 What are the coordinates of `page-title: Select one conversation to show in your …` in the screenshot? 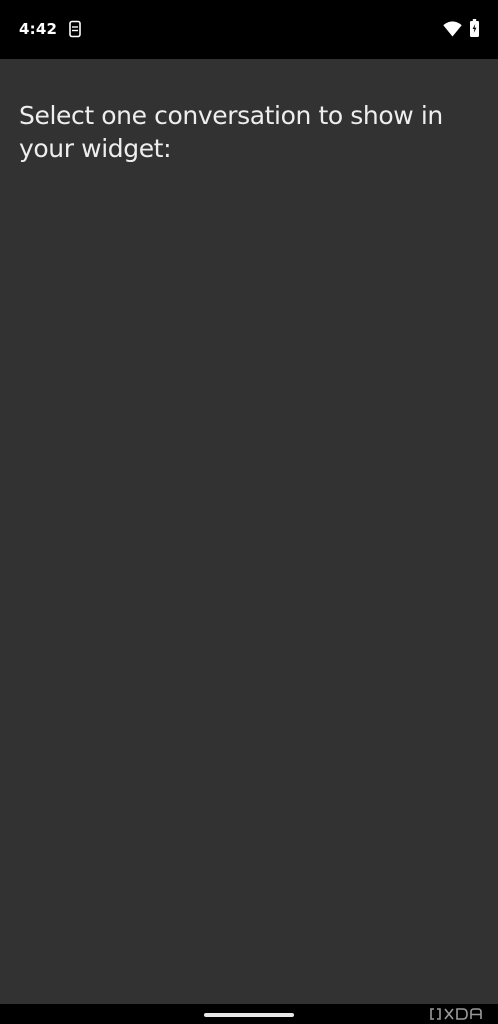 It's located at (231, 132).